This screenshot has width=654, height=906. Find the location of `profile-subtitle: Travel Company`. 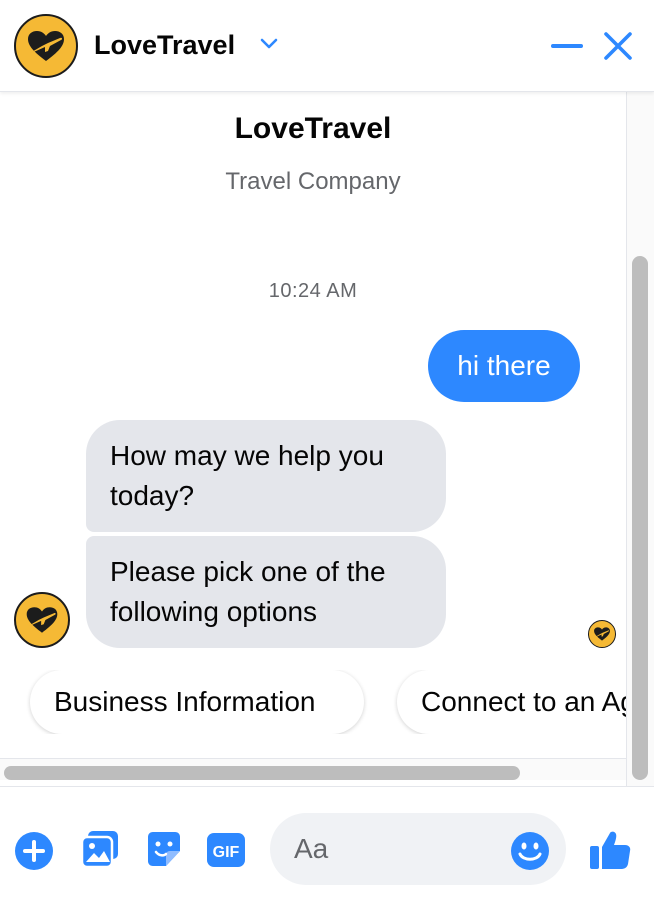

profile-subtitle: Travel Company is located at coordinates (313, 181).